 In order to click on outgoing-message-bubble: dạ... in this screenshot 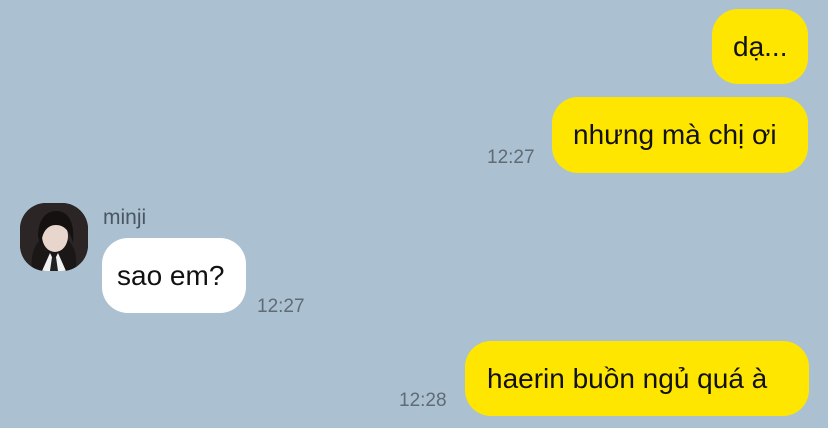, I will do `click(760, 46)`.